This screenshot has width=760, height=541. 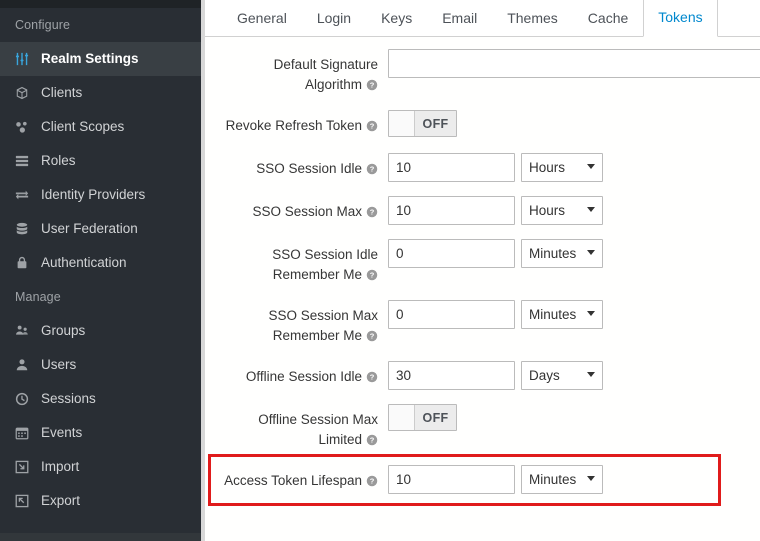 I want to click on toggle-offline-session-max-limited: OFF, so click(x=422, y=417).